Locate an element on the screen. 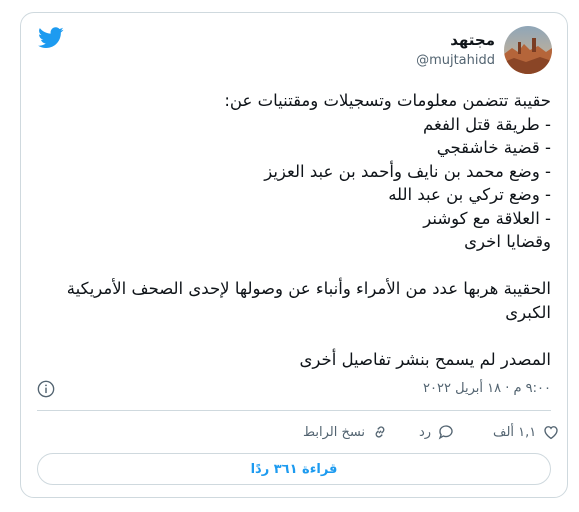  avatar is located at coordinates (528, 50).